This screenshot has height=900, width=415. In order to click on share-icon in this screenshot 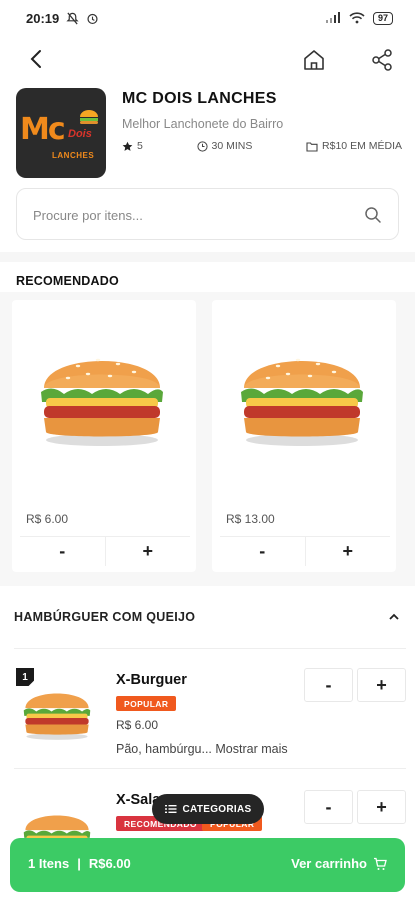, I will do `click(382, 60)`.